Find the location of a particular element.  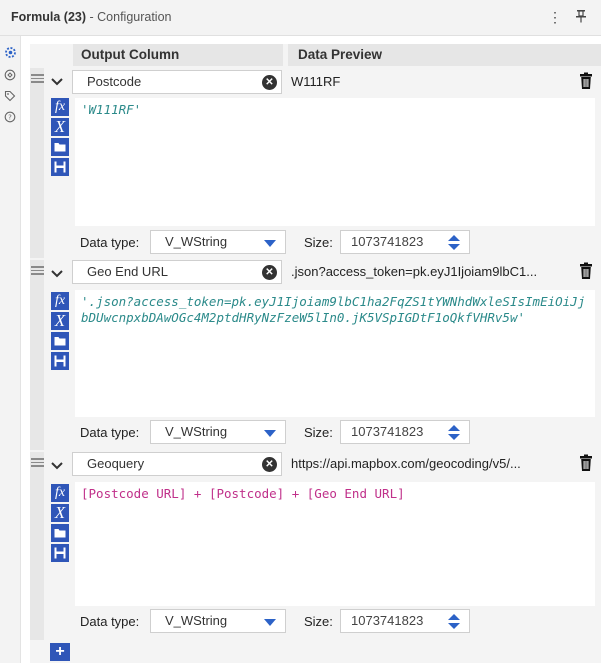

left-nav: ? is located at coordinates (10, 349).